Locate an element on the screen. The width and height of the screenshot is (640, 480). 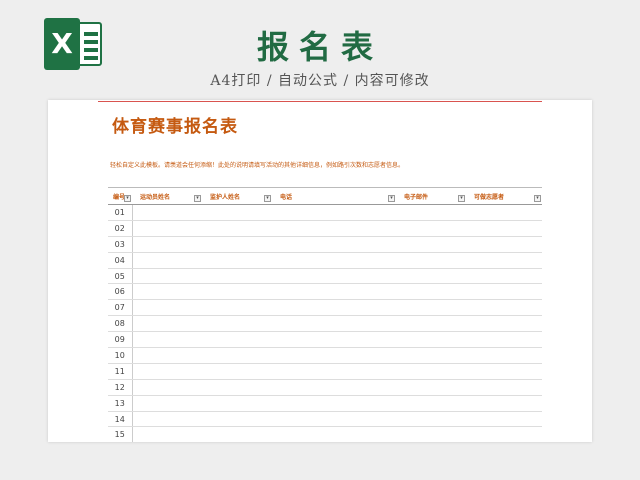
page-subtitle: A4打印 / 自动公式 / 内容可修改 is located at coordinates (320, 81).